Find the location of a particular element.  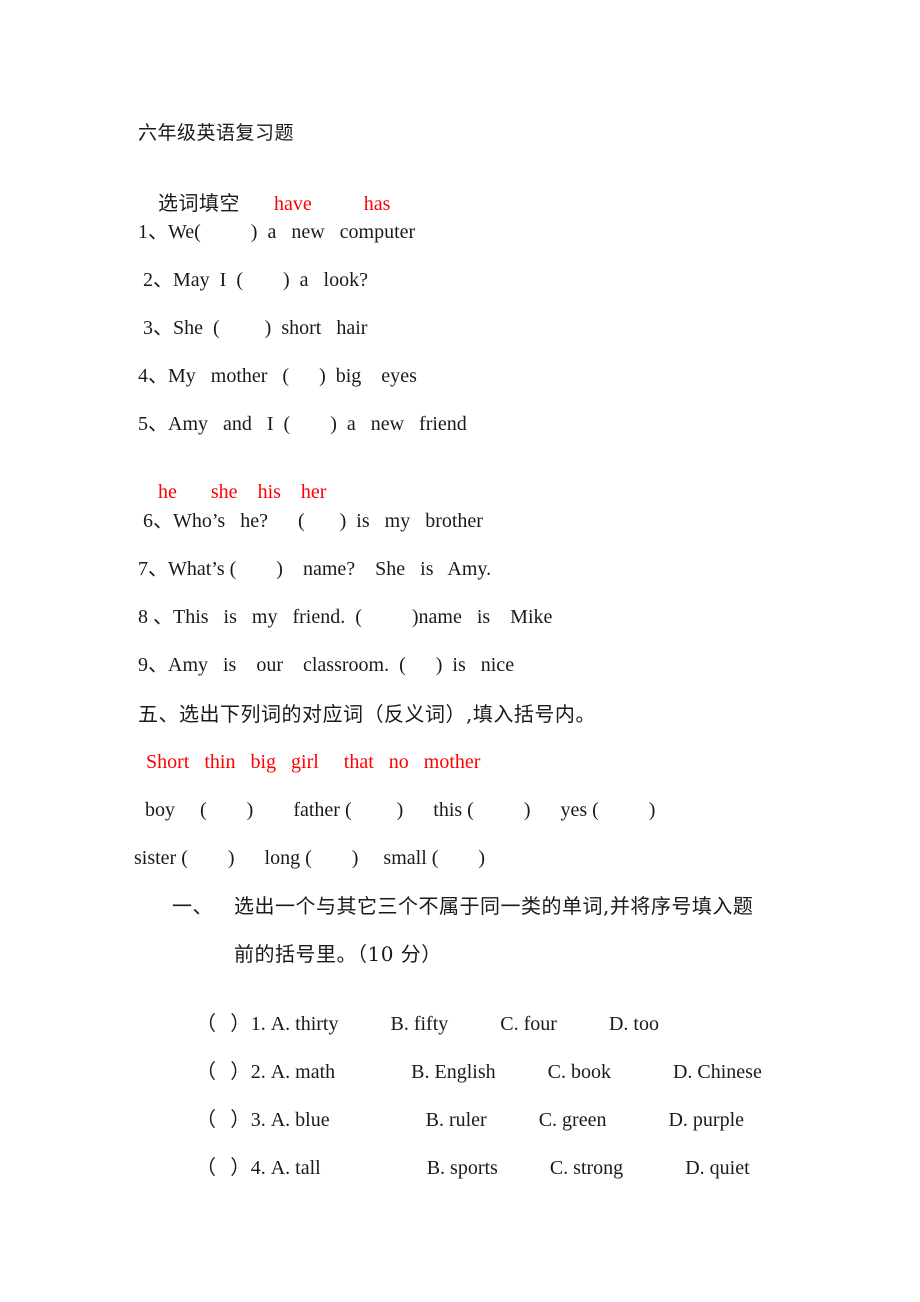

option-b: B. fifty is located at coordinates (420, 1024).